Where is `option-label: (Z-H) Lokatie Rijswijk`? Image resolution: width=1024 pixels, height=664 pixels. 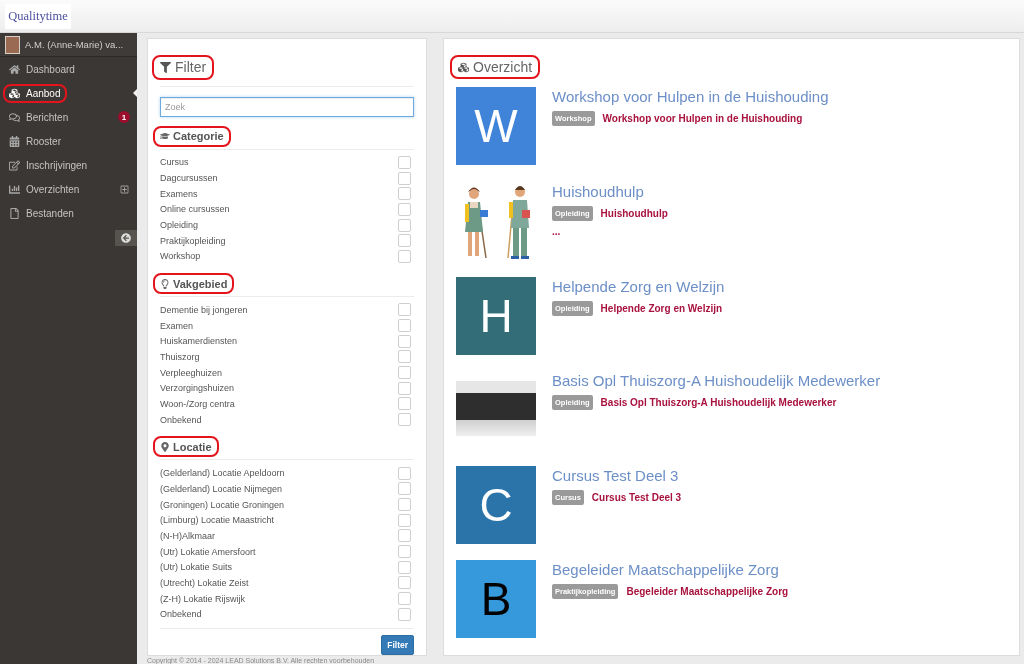
option-label: (Z-H) Lokatie Rijswijk is located at coordinates (202, 598).